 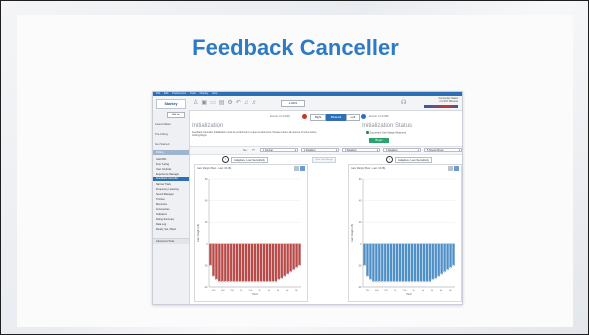 What do you see at coordinates (336, 117) in the screenshot?
I see `binaural-button: Binaural` at bounding box center [336, 117].